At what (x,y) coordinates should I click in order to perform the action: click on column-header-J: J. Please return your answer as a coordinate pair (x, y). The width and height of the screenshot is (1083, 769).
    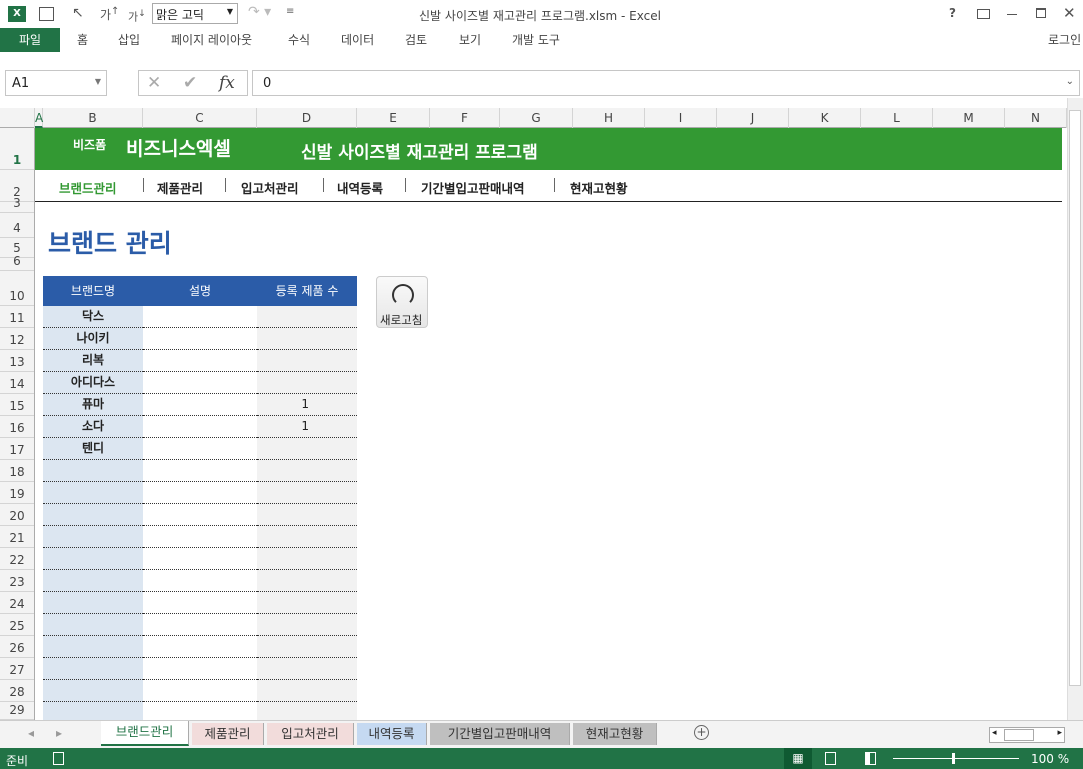
    Looking at the image, I should click on (753, 118).